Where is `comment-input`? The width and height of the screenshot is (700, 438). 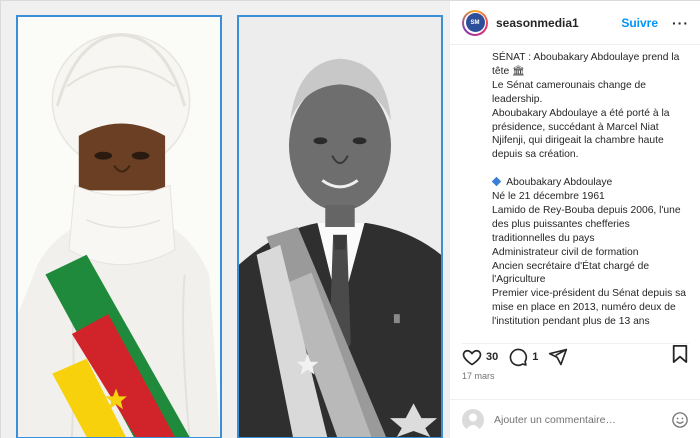 comment-input is located at coordinates (582, 419).